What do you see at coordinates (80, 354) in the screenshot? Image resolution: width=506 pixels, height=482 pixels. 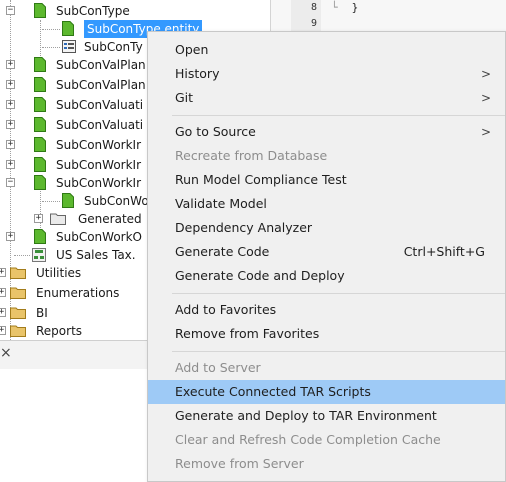 I see `bottom-panel-bar: ×` at bounding box center [80, 354].